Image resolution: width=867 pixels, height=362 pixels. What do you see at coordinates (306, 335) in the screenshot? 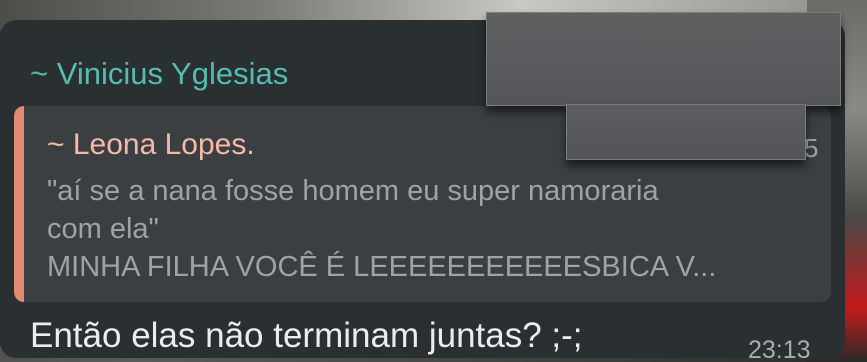
I see `message-text: Então elas não terminam juntas? ;-;` at bounding box center [306, 335].